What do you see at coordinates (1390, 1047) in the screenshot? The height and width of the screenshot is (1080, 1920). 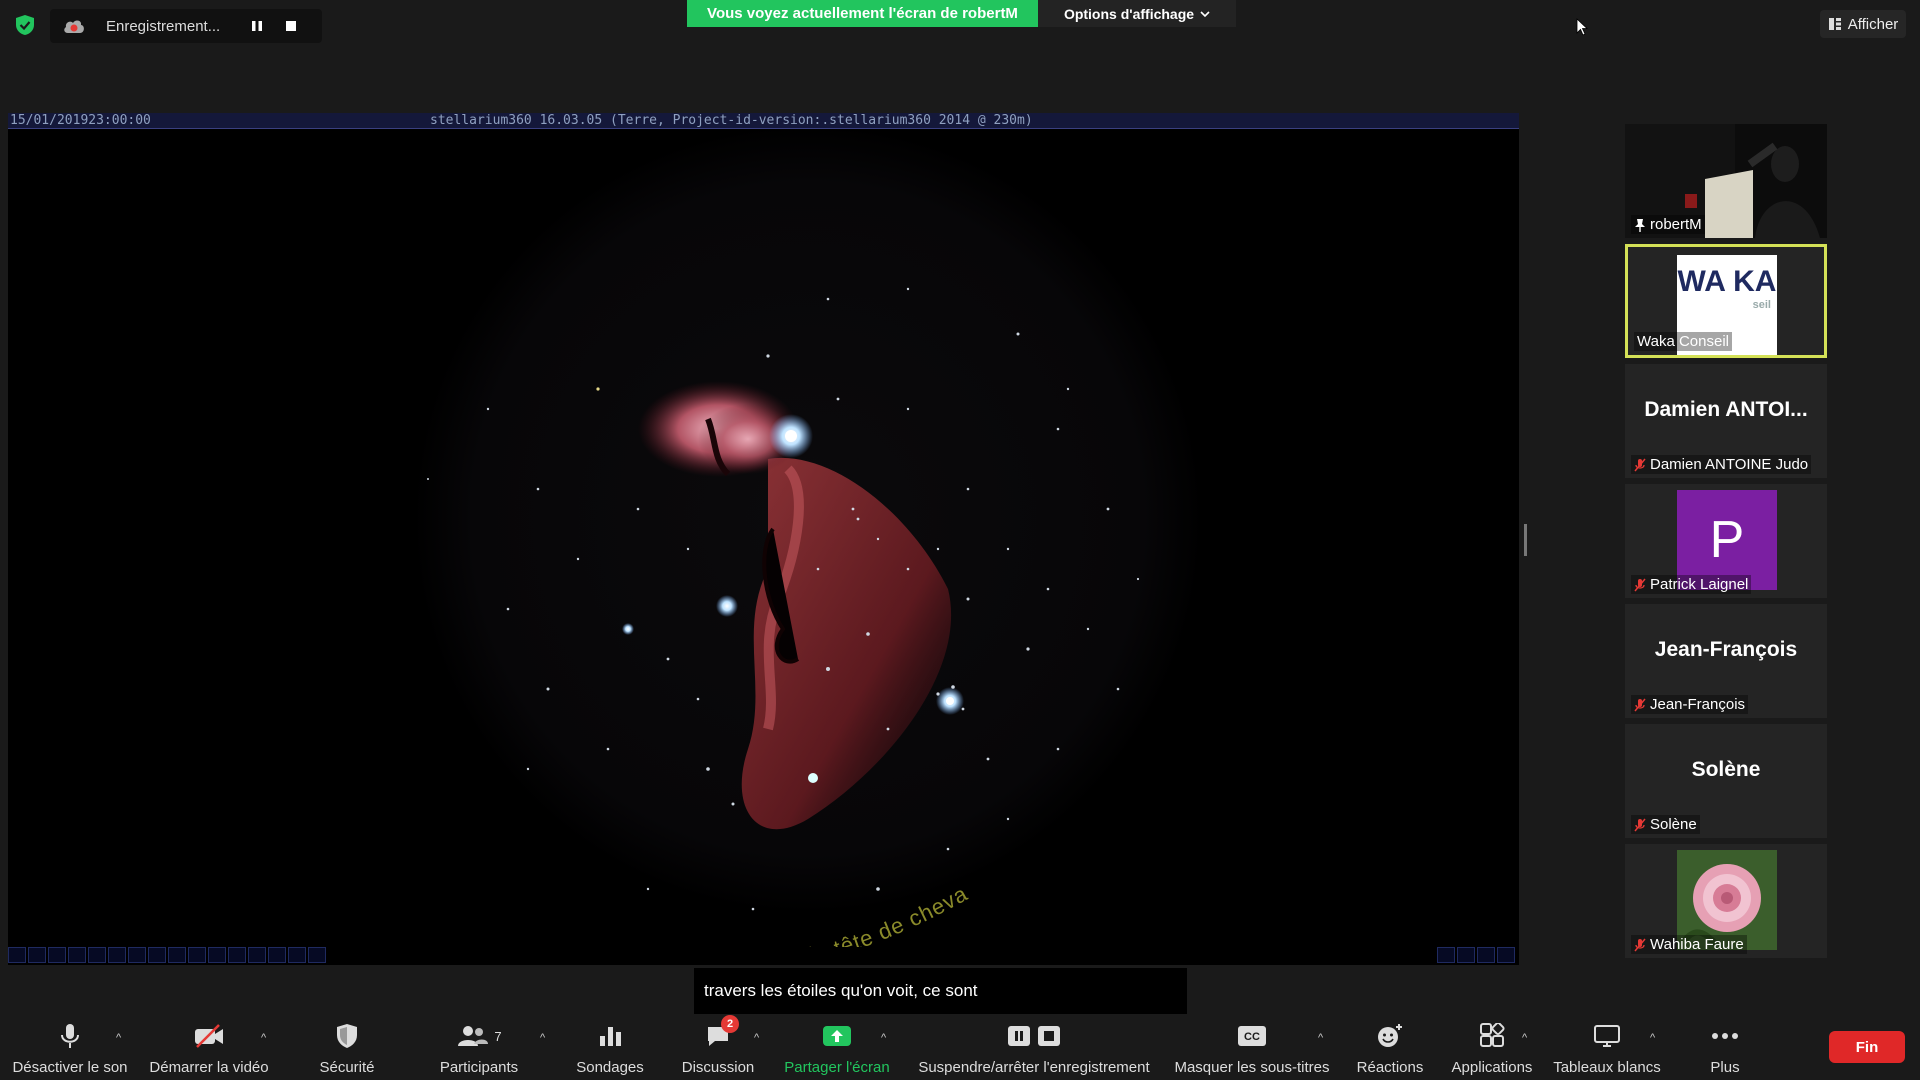 I see `reactions-button: Réactions` at bounding box center [1390, 1047].